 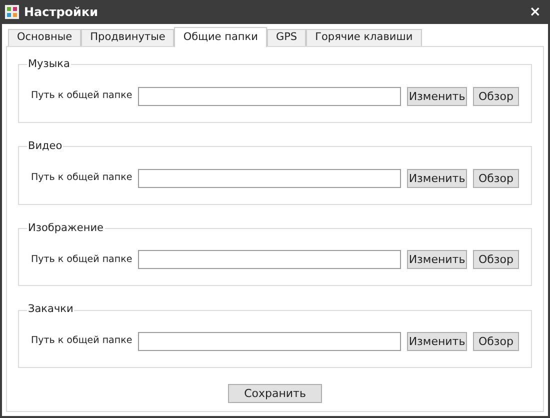 What do you see at coordinates (66, 228) in the screenshot?
I see `group-title: Изображение` at bounding box center [66, 228].